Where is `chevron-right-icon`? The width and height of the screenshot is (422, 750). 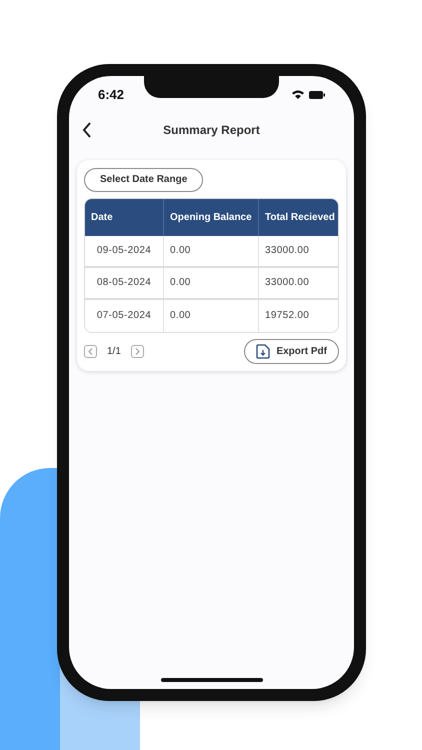 chevron-right-icon is located at coordinates (137, 351).